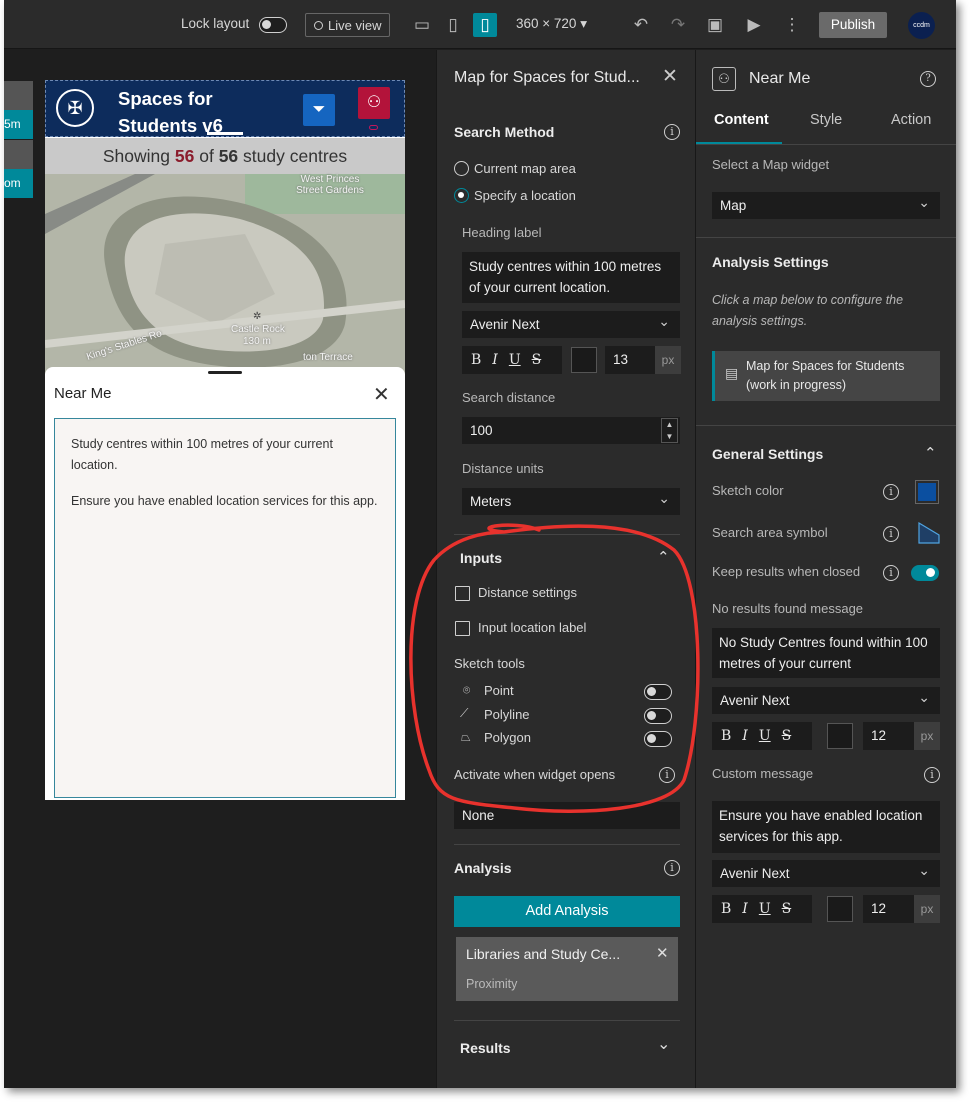 The width and height of the screenshot is (971, 1105). I want to click on point-icon: ⌾, so click(467, 690).